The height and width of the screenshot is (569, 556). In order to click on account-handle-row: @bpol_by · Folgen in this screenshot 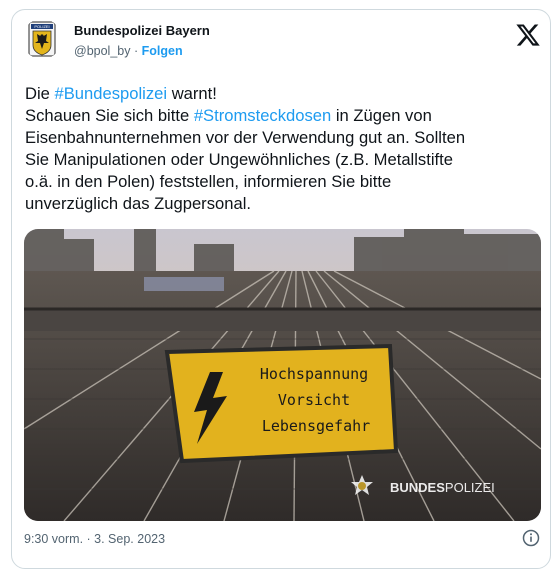, I will do `click(128, 51)`.